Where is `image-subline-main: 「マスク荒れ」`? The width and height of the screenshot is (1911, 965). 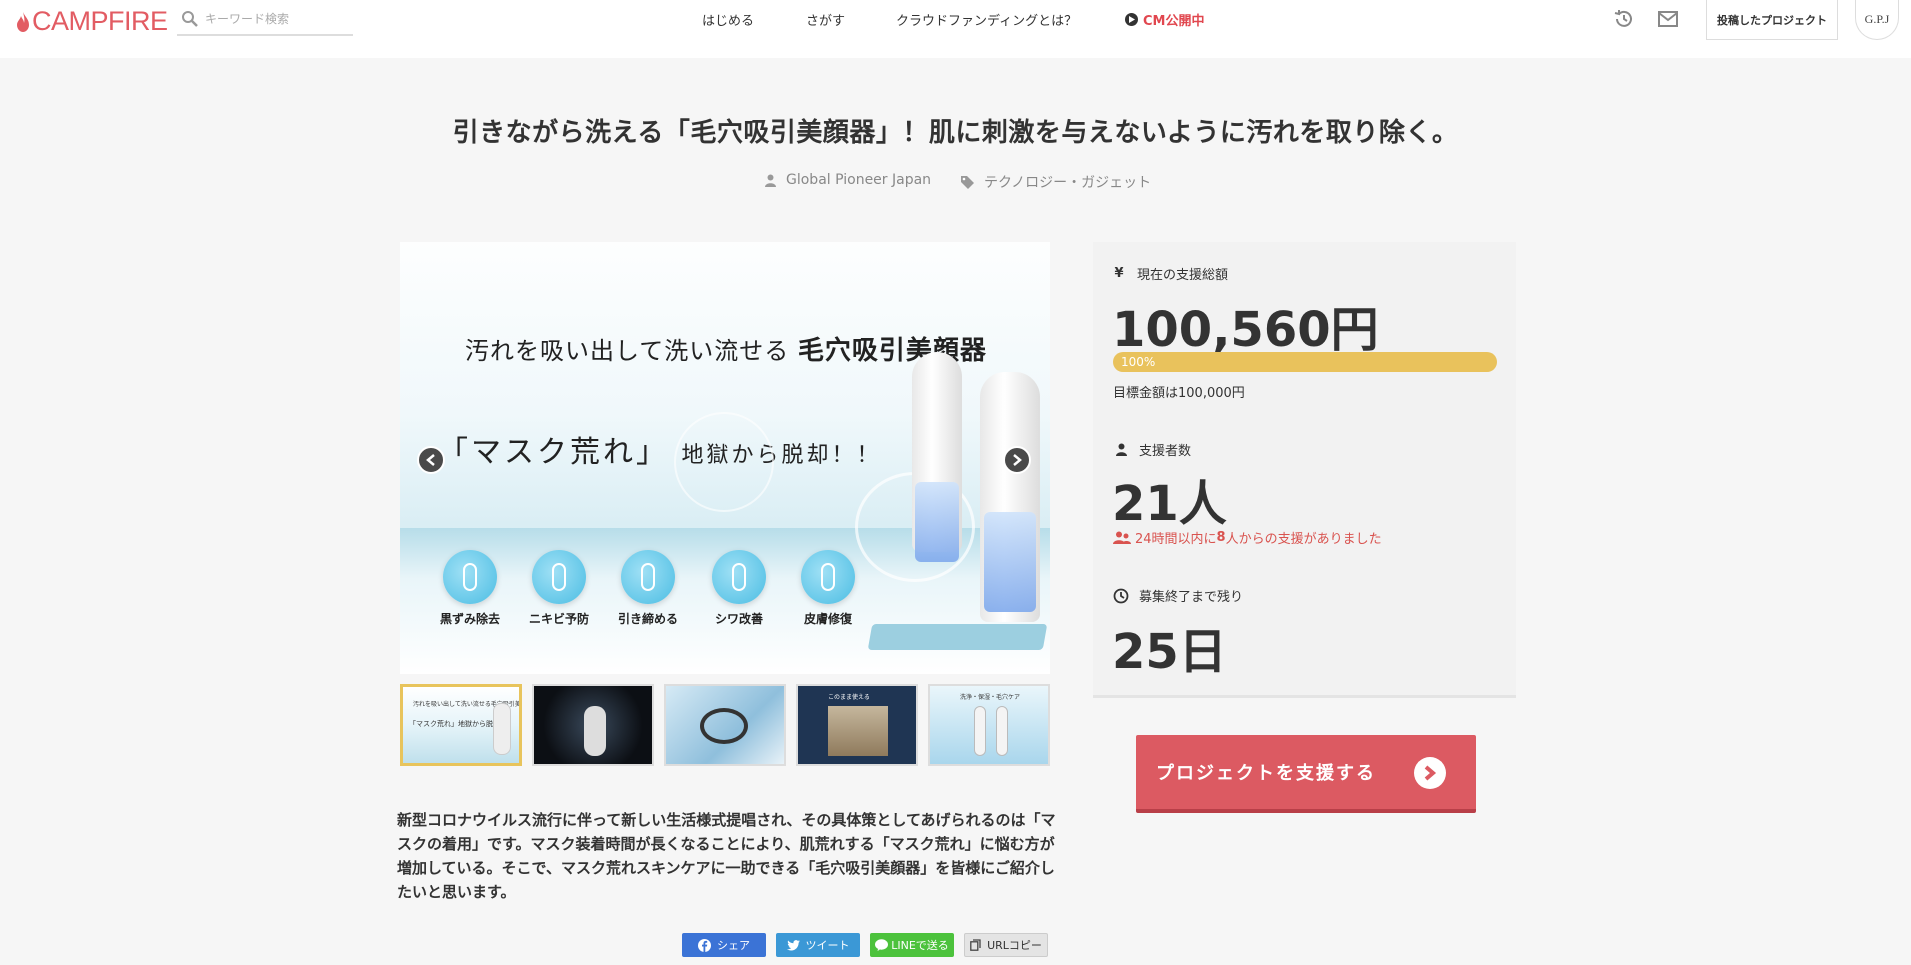 image-subline-main: 「マスク荒れ」 is located at coordinates (553, 452).